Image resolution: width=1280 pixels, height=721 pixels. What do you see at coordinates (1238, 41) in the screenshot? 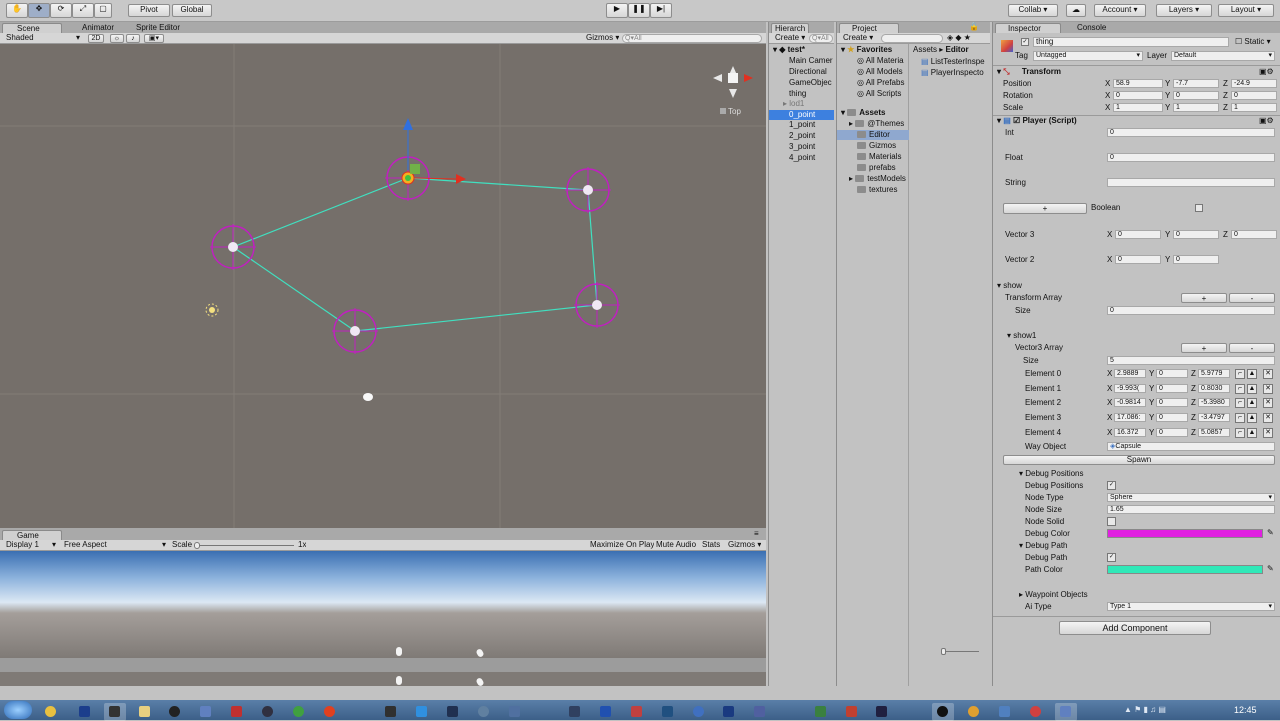
I see `static-checkbox: ☐` at bounding box center [1238, 41].